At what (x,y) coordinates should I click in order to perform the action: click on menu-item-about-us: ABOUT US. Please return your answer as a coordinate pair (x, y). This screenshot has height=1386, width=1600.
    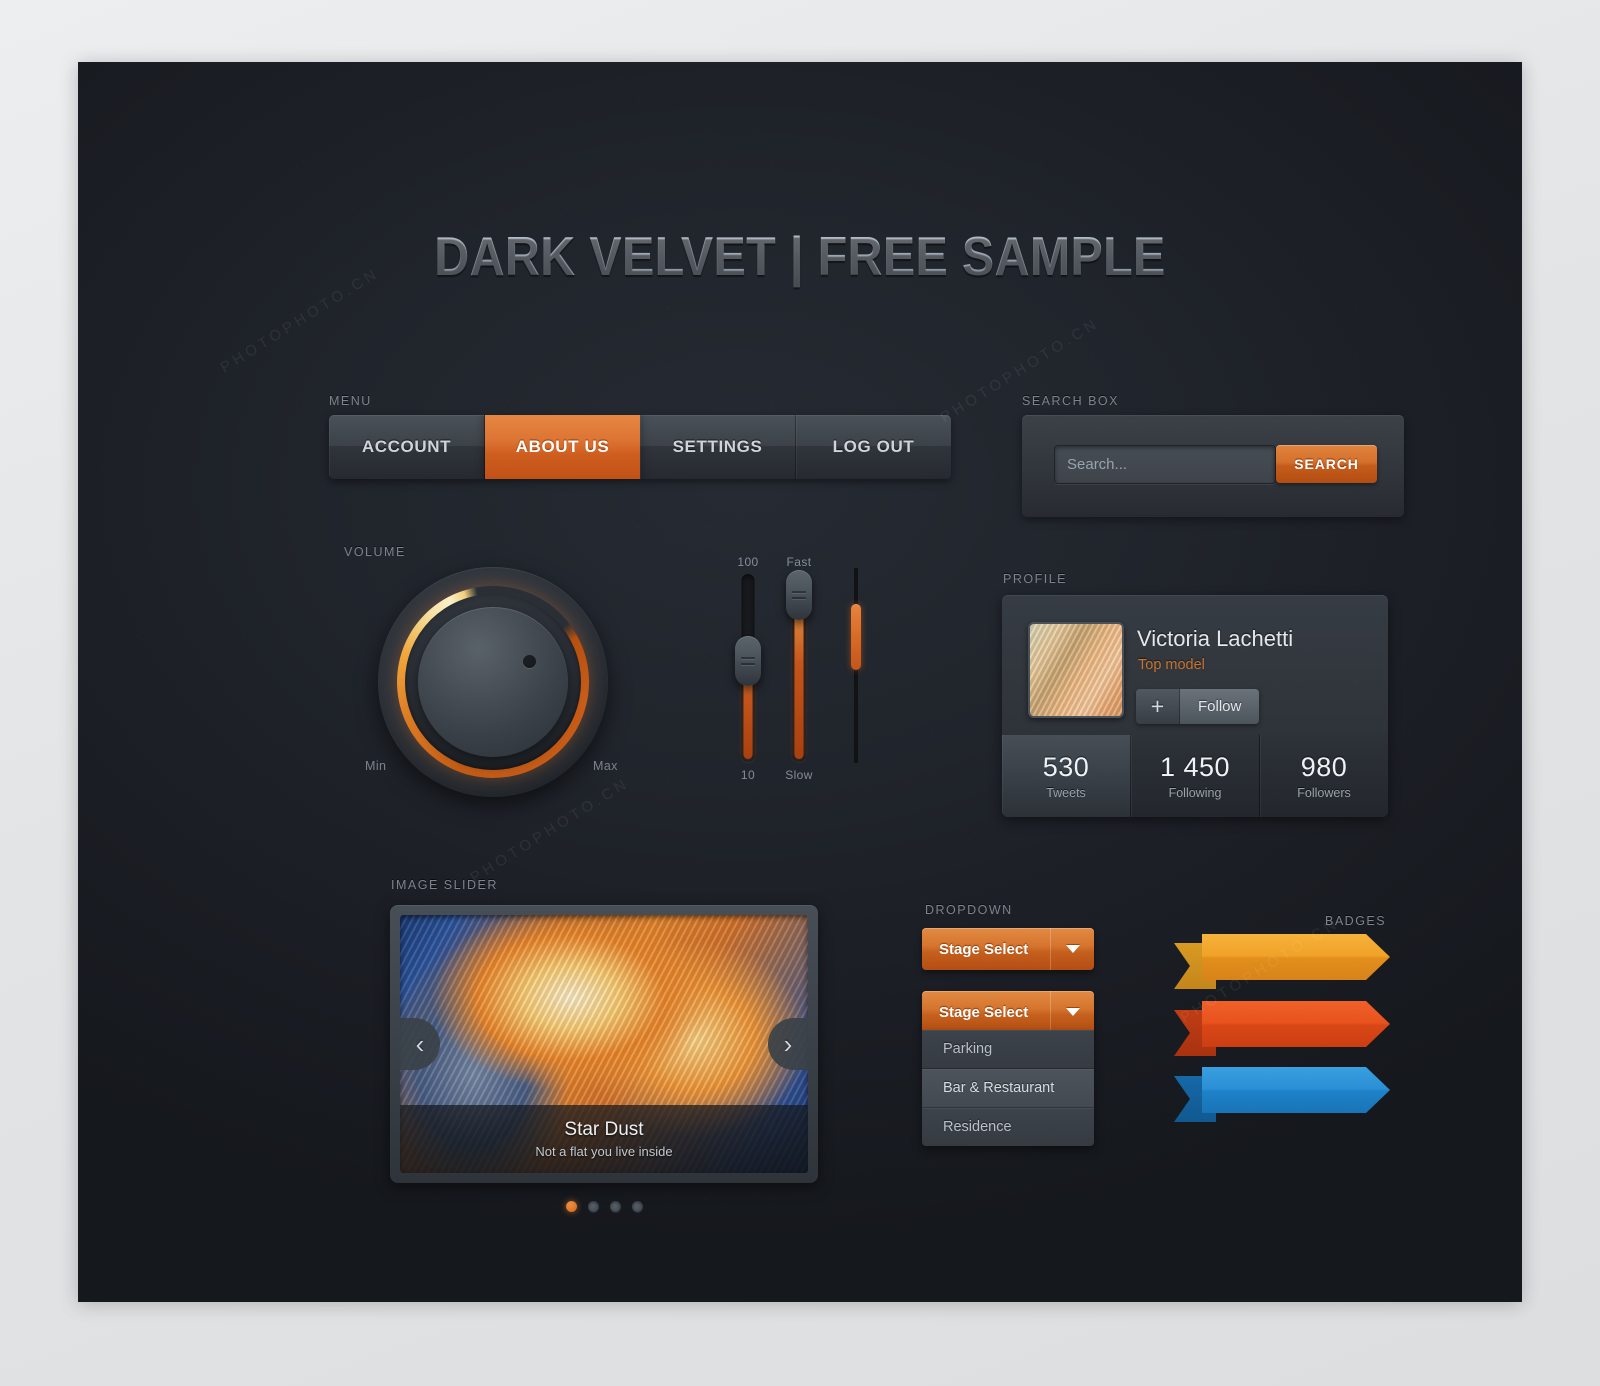
    Looking at the image, I should click on (562, 447).